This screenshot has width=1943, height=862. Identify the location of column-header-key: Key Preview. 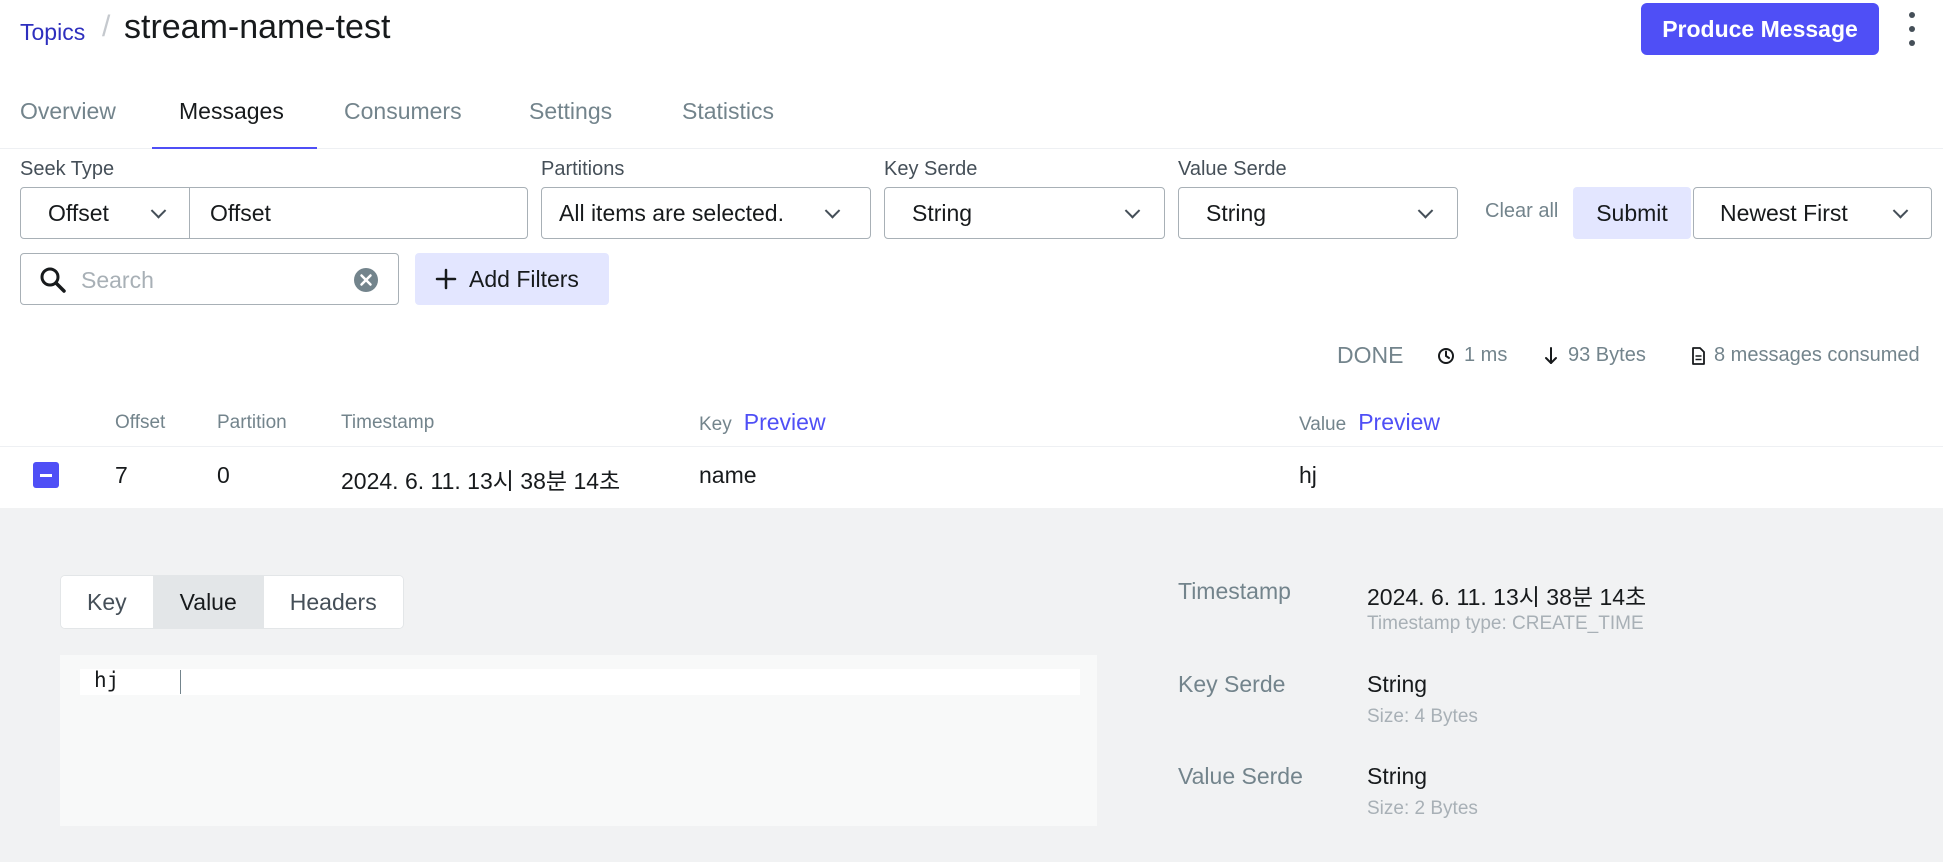
(762, 422).